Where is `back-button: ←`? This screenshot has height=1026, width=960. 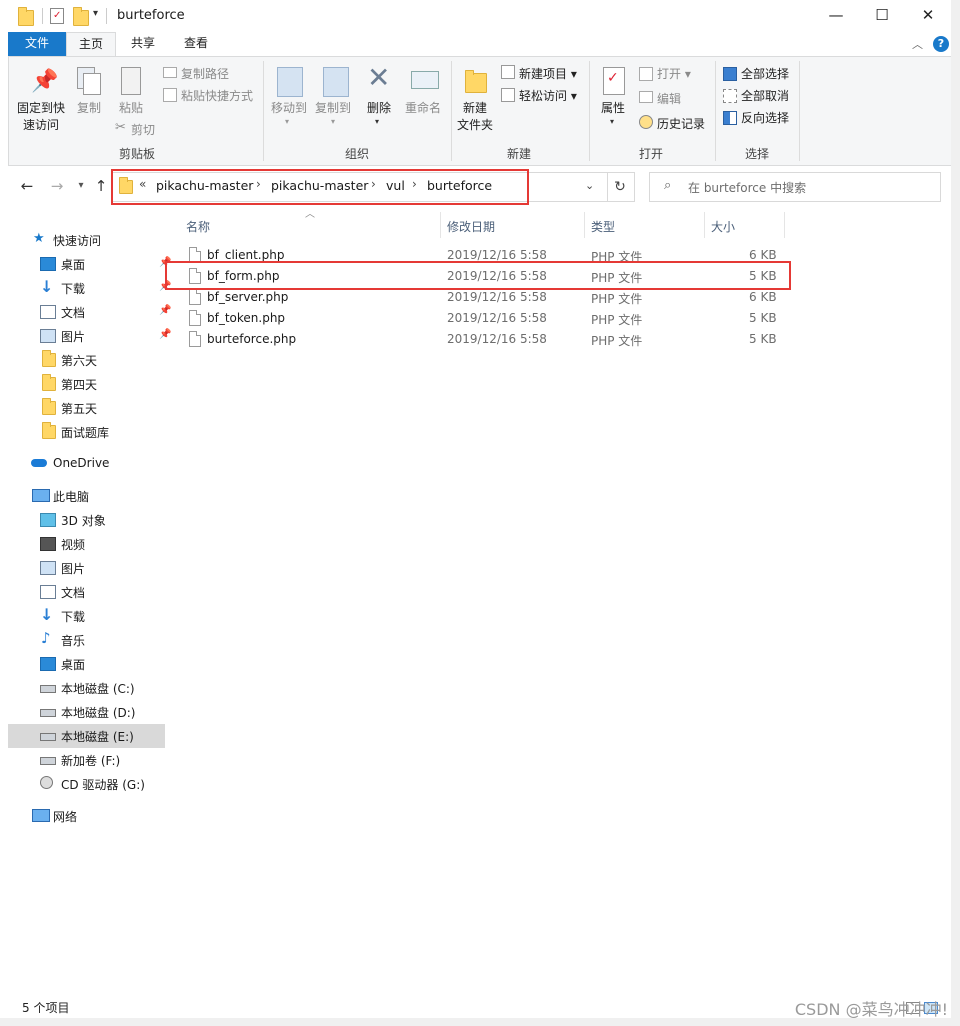 back-button: ← is located at coordinates (27, 186).